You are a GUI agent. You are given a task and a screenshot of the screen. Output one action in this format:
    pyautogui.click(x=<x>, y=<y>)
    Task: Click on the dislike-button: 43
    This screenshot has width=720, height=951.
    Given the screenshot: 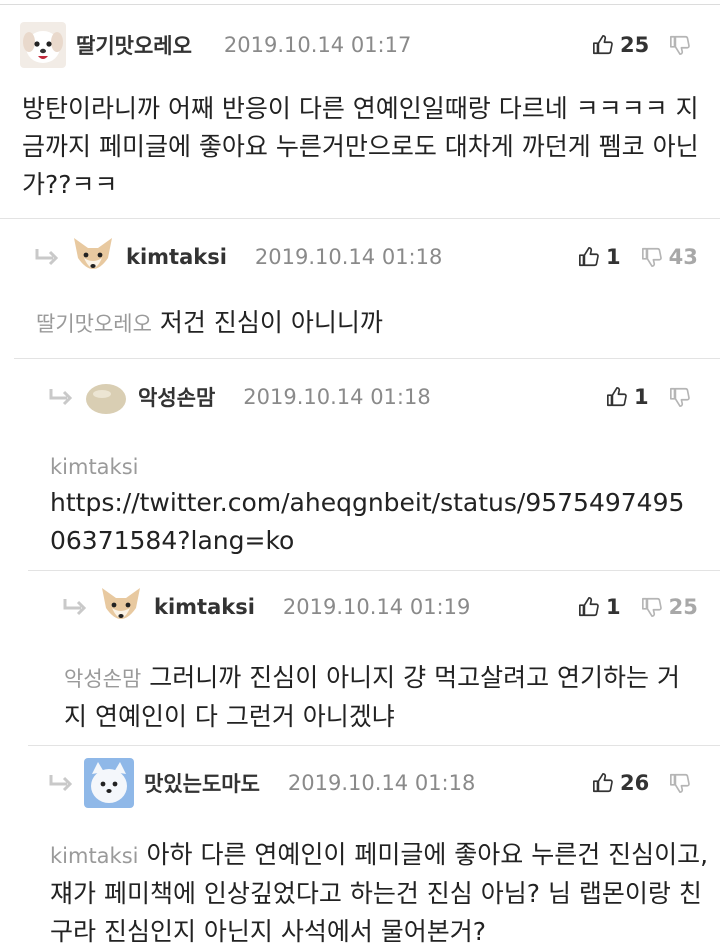 What is the action you would take?
    pyautogui.click(x=669, y=257)
    